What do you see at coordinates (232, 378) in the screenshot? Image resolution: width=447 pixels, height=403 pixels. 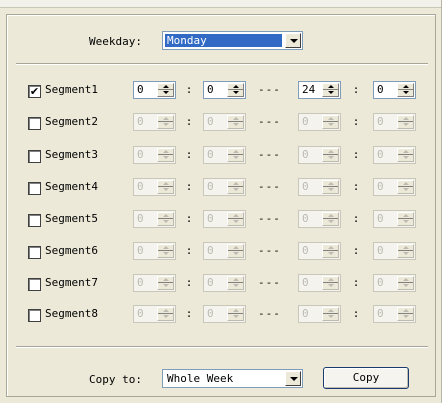 I see `copy-to-dropdown: Whole Week` at bounding box center [232, 378].